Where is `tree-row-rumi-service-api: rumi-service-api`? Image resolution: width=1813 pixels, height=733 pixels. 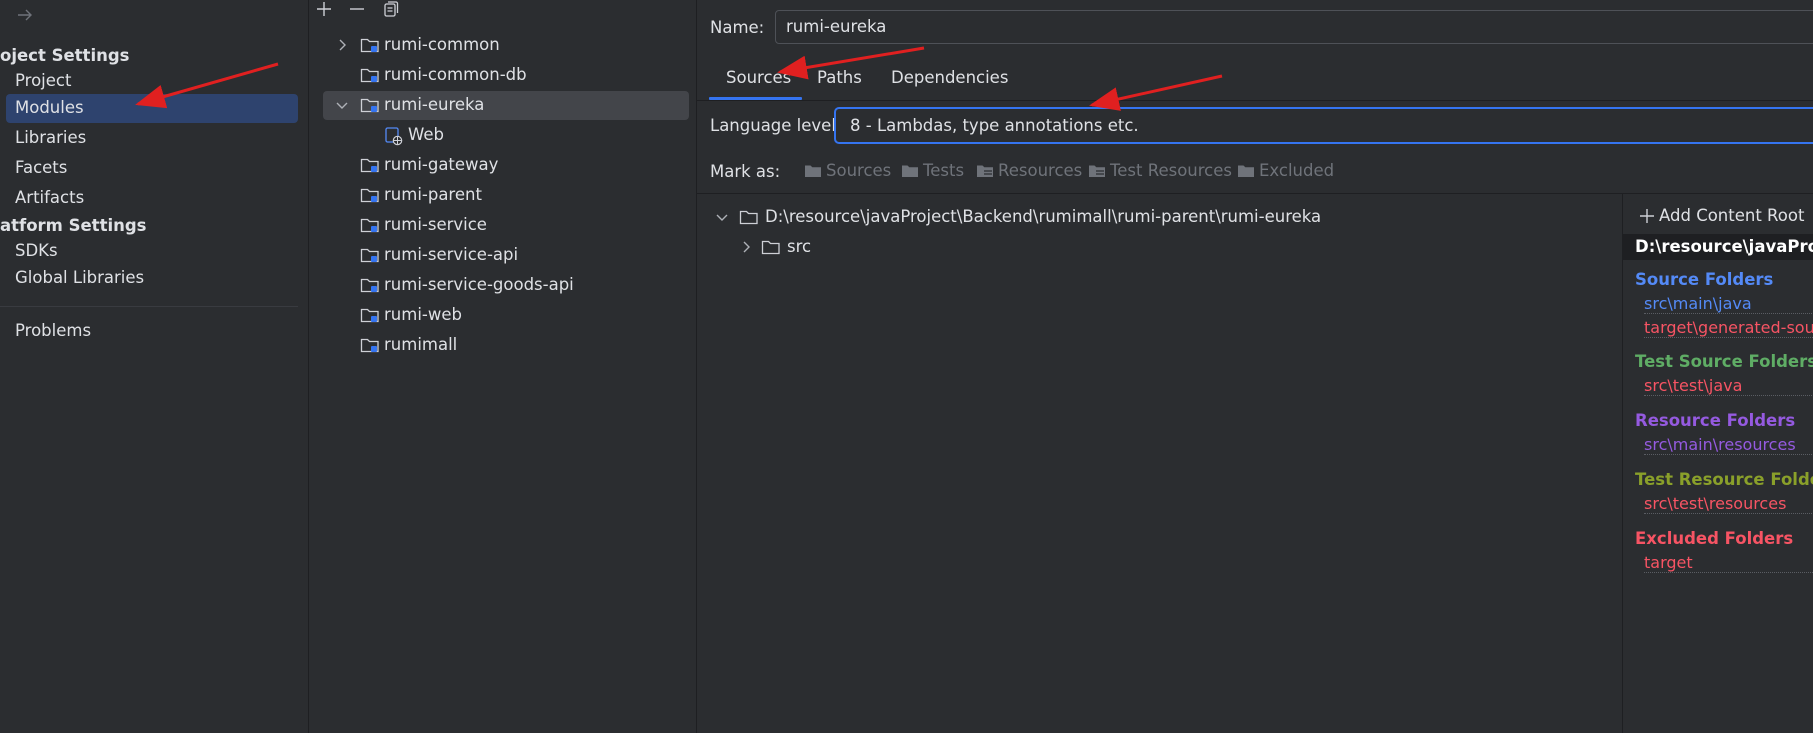 tree-row-rumi-service-api: rumi-service-api is located at coordinates (506, 255).